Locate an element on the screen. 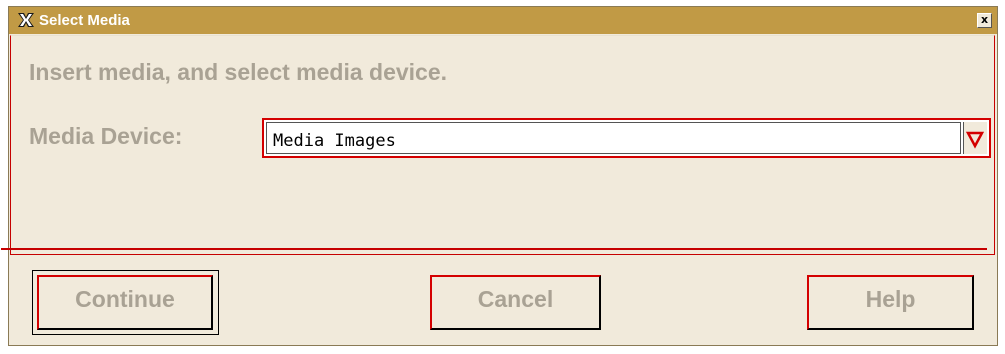  help-button: Help is located at coordinates (890, 302).